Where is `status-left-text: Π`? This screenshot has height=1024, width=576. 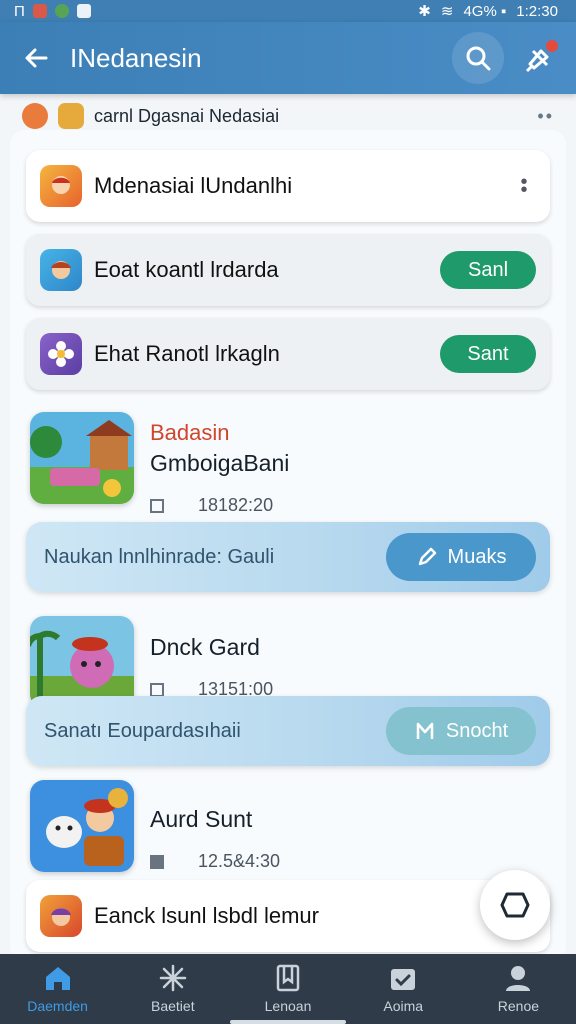
status-left-text: Π is located at coordinates (19, 11).